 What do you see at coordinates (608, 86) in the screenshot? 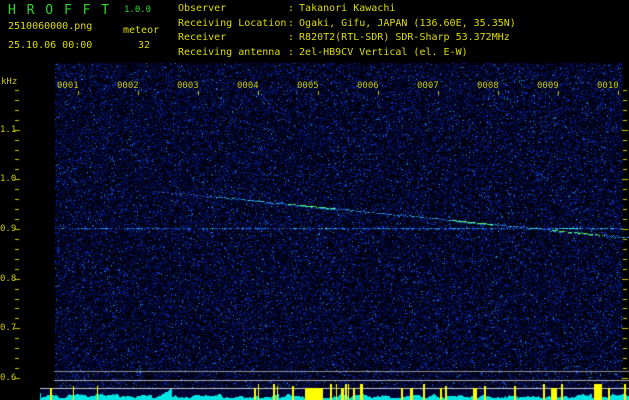
I see `time-tick-label: 0010` at bounding box center [608, 86].